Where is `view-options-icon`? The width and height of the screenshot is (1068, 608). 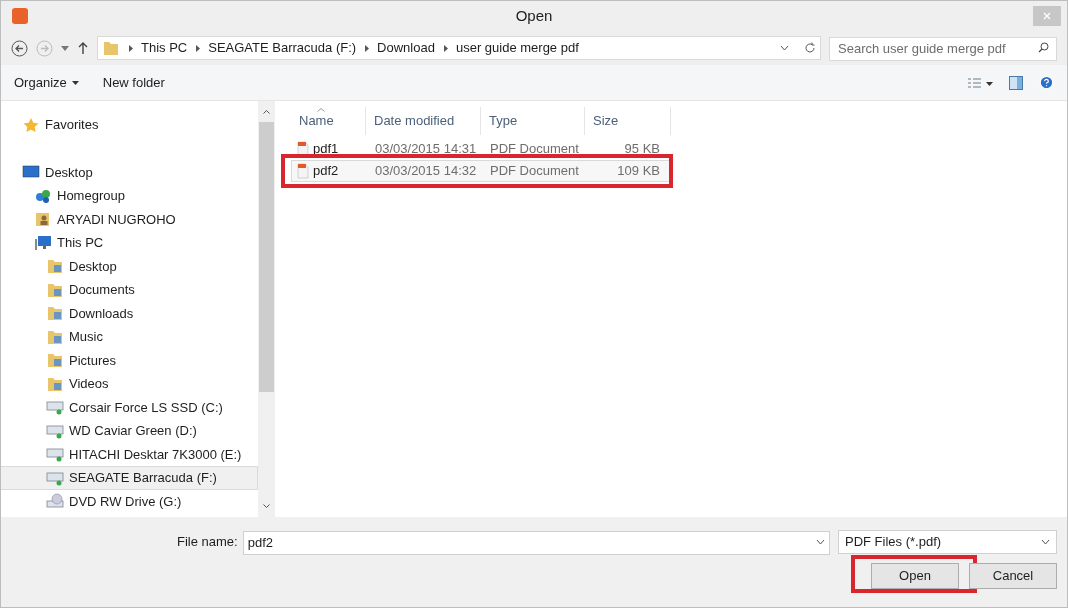
view-options-icon is located at coordinates (980, 82).